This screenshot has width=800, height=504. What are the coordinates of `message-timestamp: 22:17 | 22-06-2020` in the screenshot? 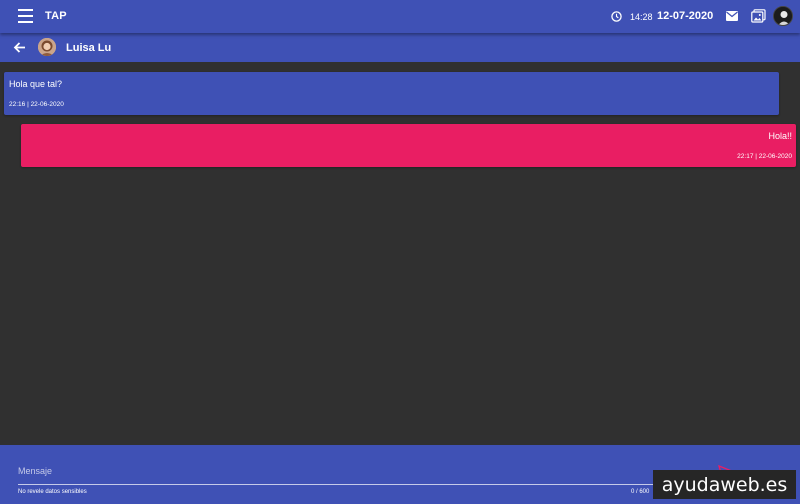 It's located at (764, 156).